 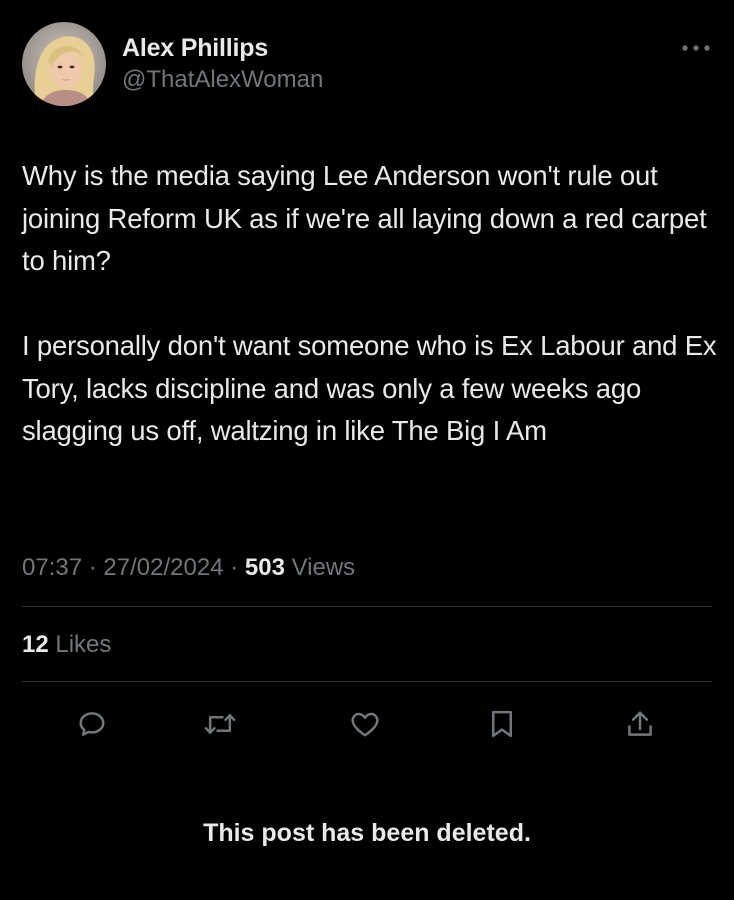 I want to click on speech-bubble-icon, so click(x=92, y=724).